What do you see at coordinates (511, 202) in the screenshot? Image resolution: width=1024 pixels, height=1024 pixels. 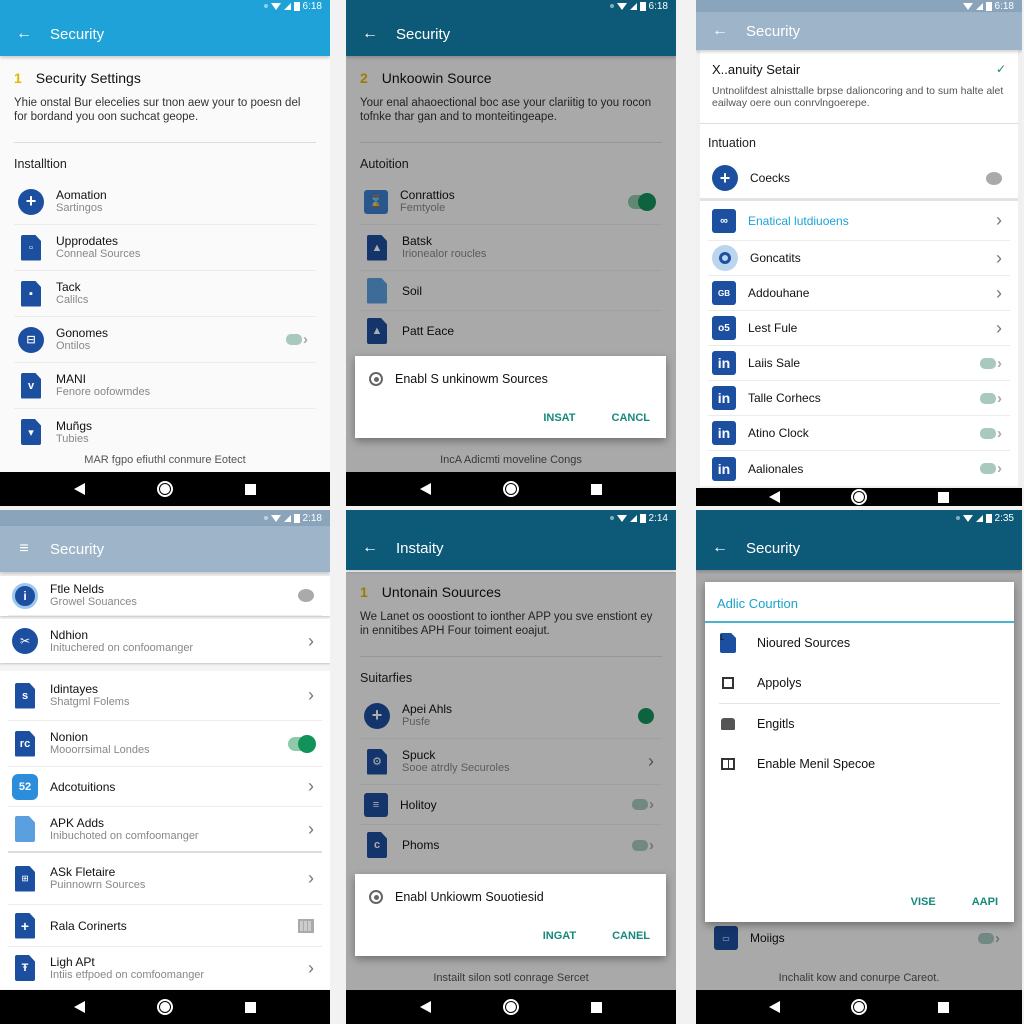 I see `list-item: ⌛ Conrattios Femtyole` at bounding box center [511, 202].